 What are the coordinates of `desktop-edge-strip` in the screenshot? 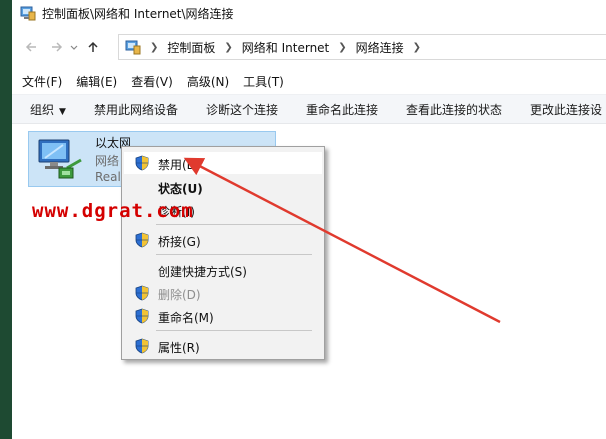 It's located at (6, 219).